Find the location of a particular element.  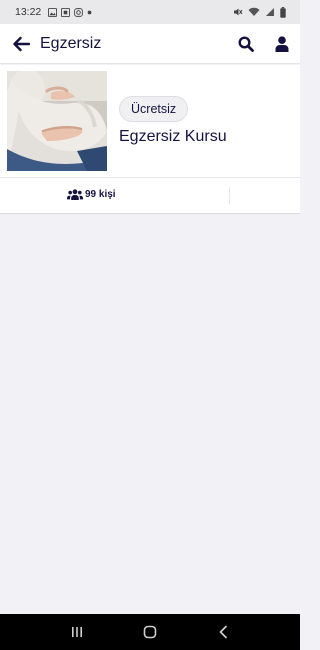

meta-divider is located at coordinates (229, 195).